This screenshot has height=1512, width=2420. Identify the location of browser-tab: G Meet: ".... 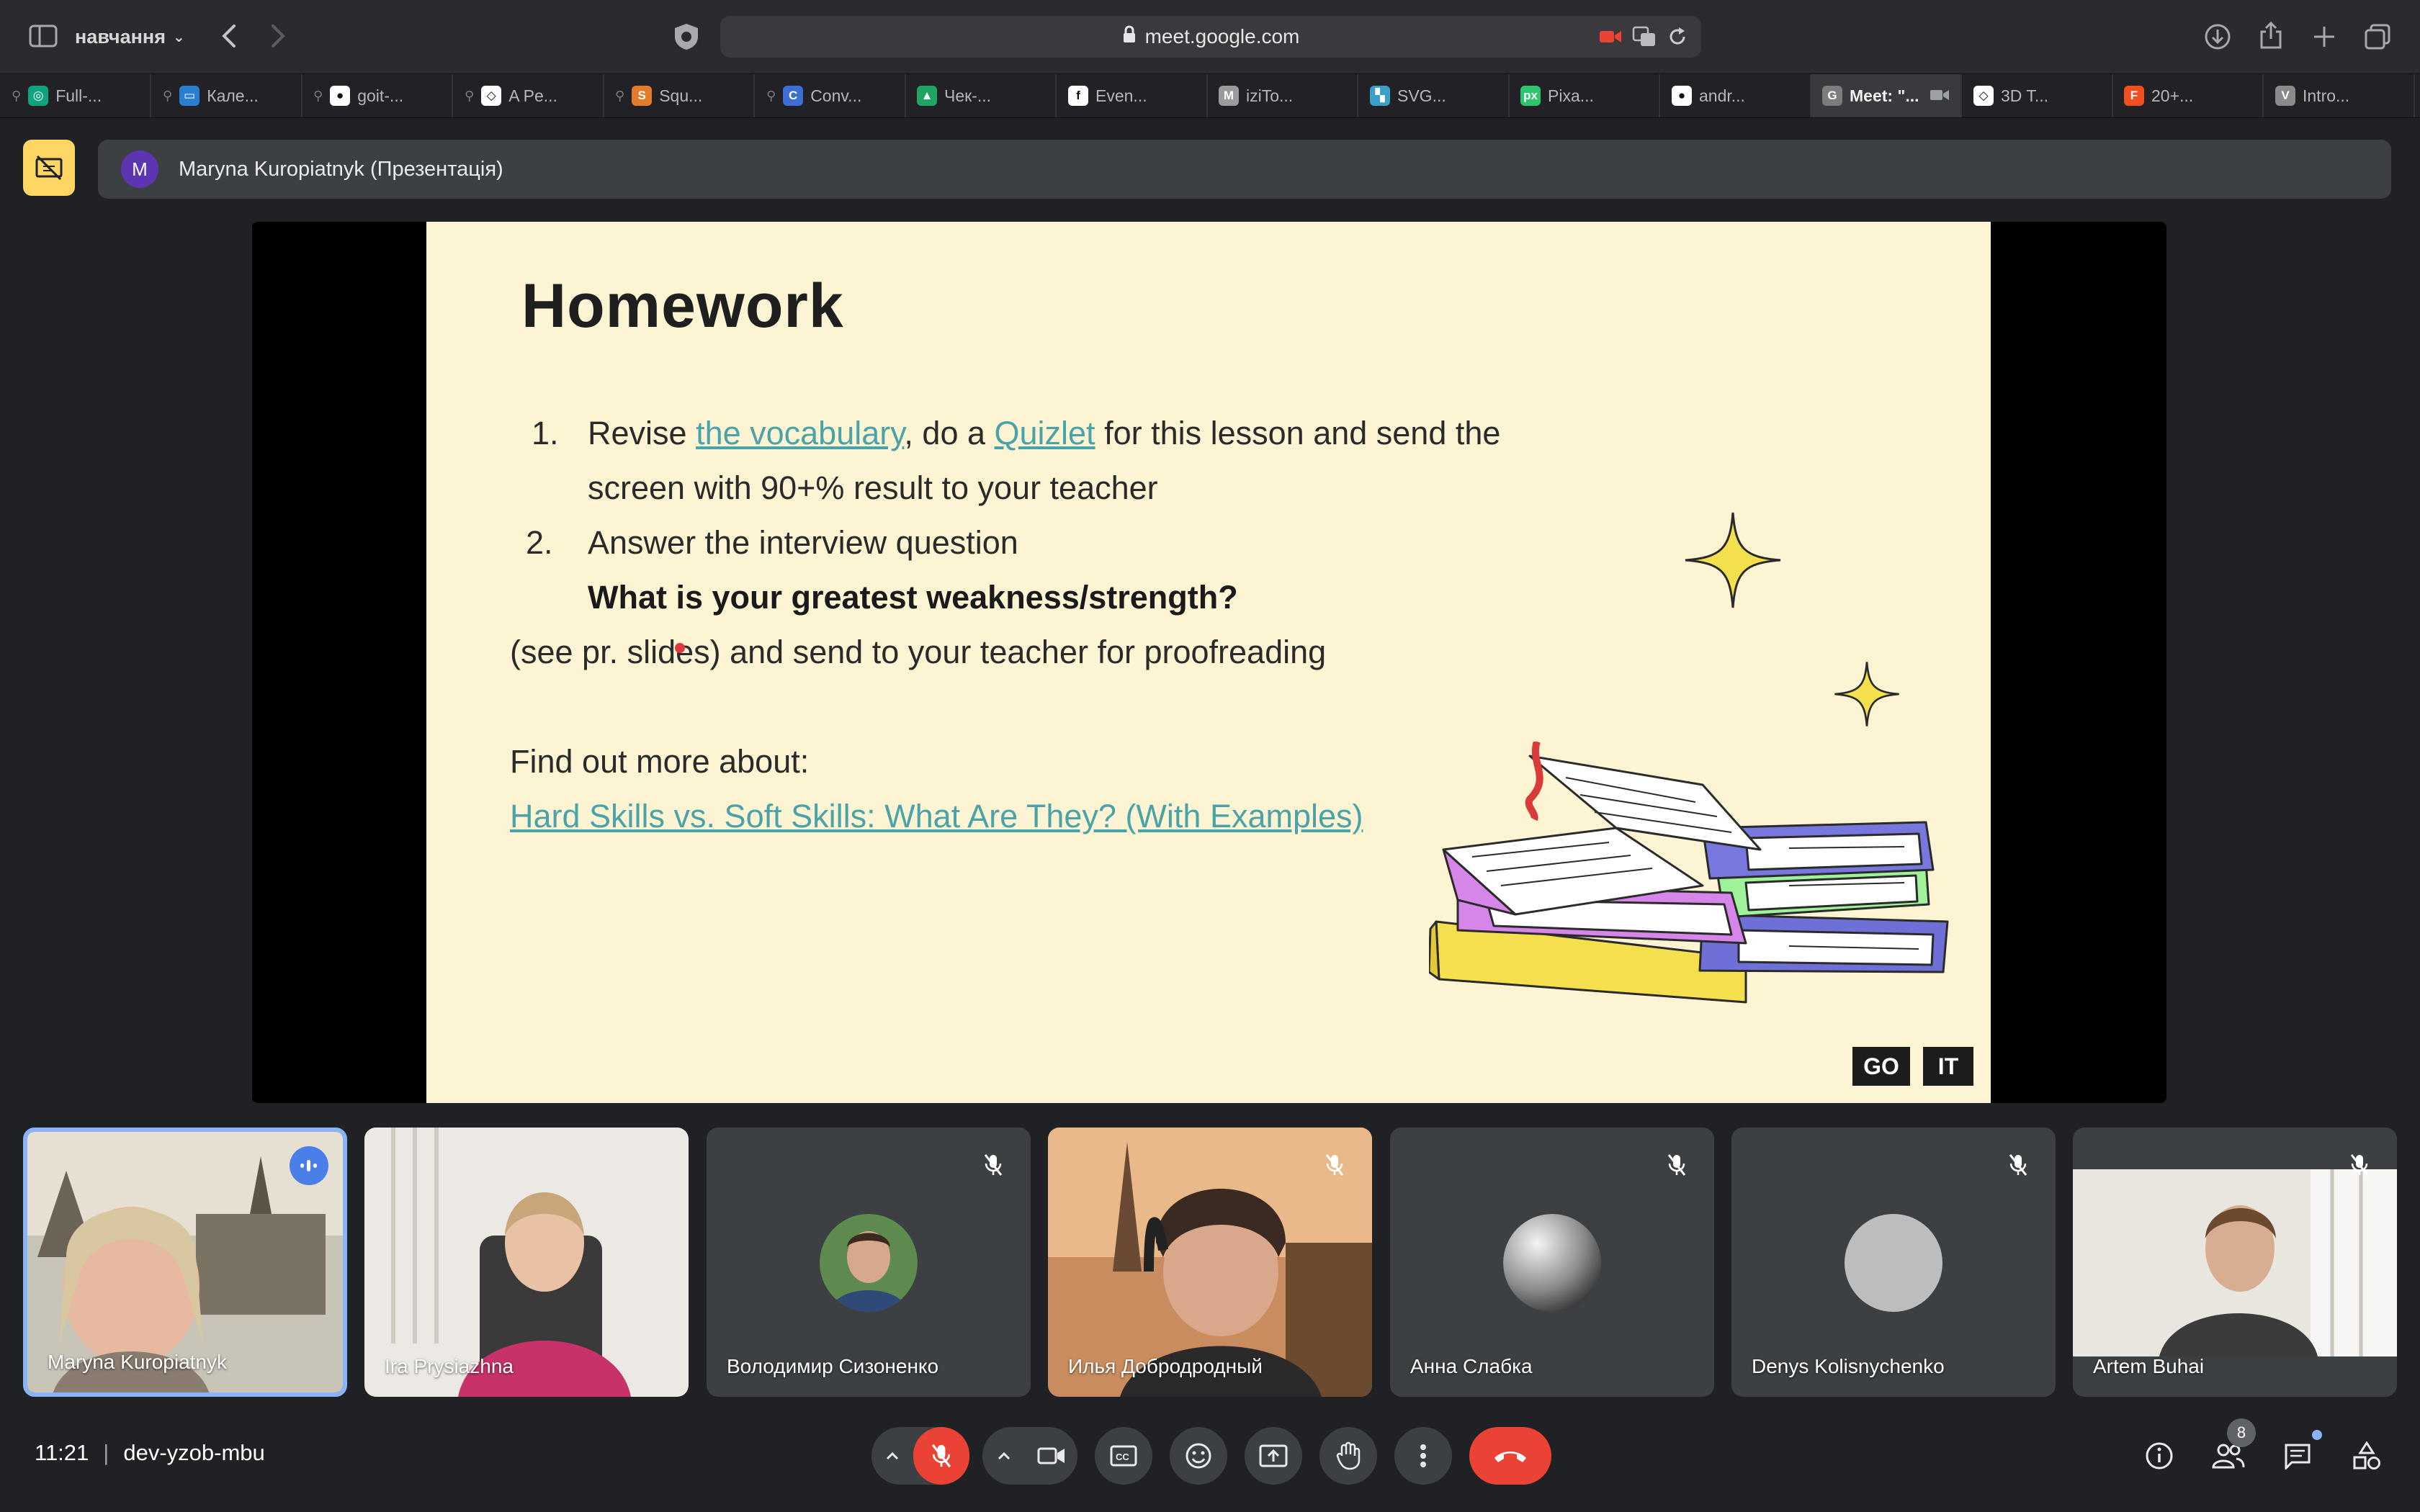
(1887, 95).